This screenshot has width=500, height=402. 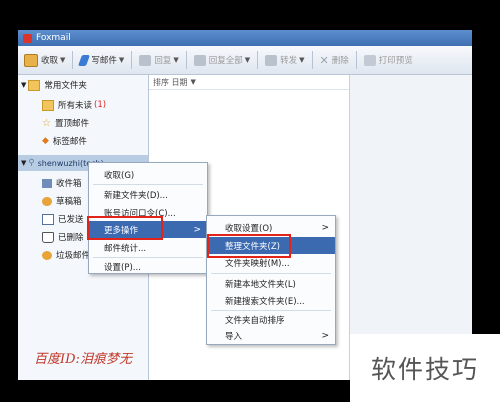 I want to click on watermark-text: 软件技巧, so click(x=424, y=369).